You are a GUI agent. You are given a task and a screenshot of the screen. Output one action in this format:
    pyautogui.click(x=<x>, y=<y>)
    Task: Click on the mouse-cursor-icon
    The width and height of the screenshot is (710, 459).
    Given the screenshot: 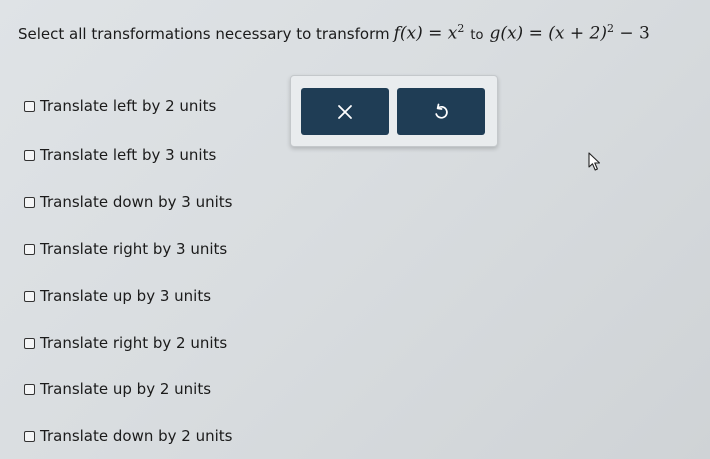 What is the action you would take?
    pyautogui.click(x=594, y=161)
    